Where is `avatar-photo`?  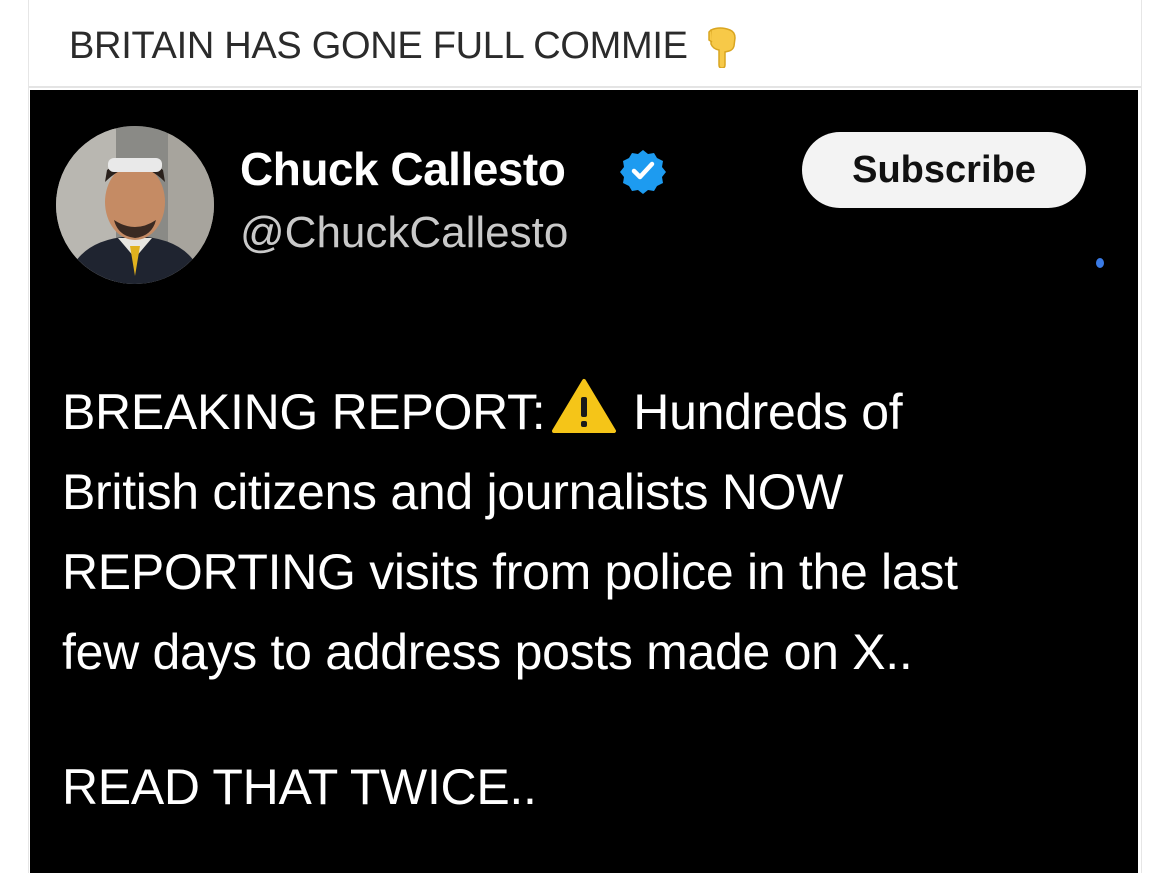 avatar-photo is located at coordinates (135, 205).